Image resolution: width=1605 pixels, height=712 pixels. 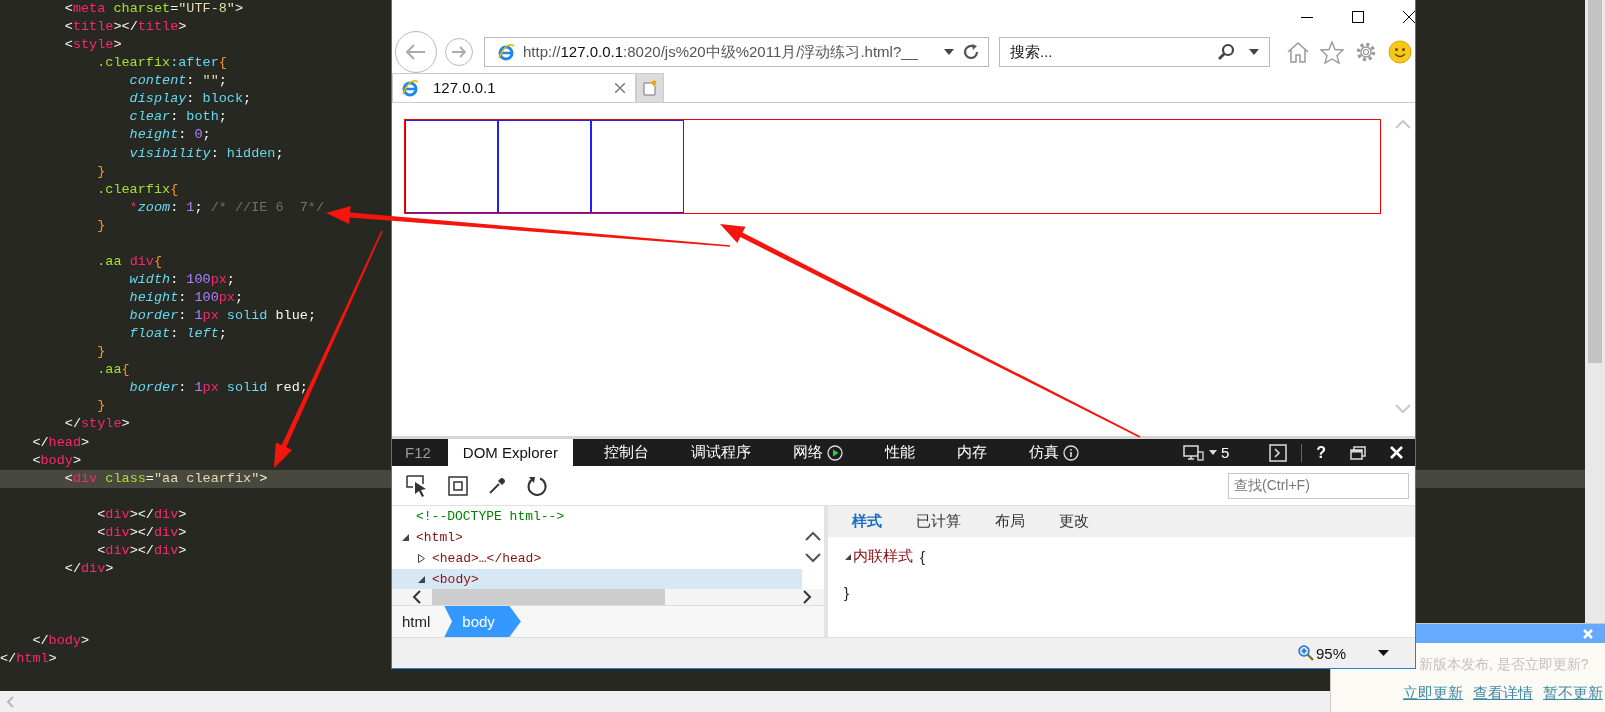 What do you see at coordinates (497, 485) in the screenshot?
I see `eyedropper-icon` at bounding box center [497, 485].